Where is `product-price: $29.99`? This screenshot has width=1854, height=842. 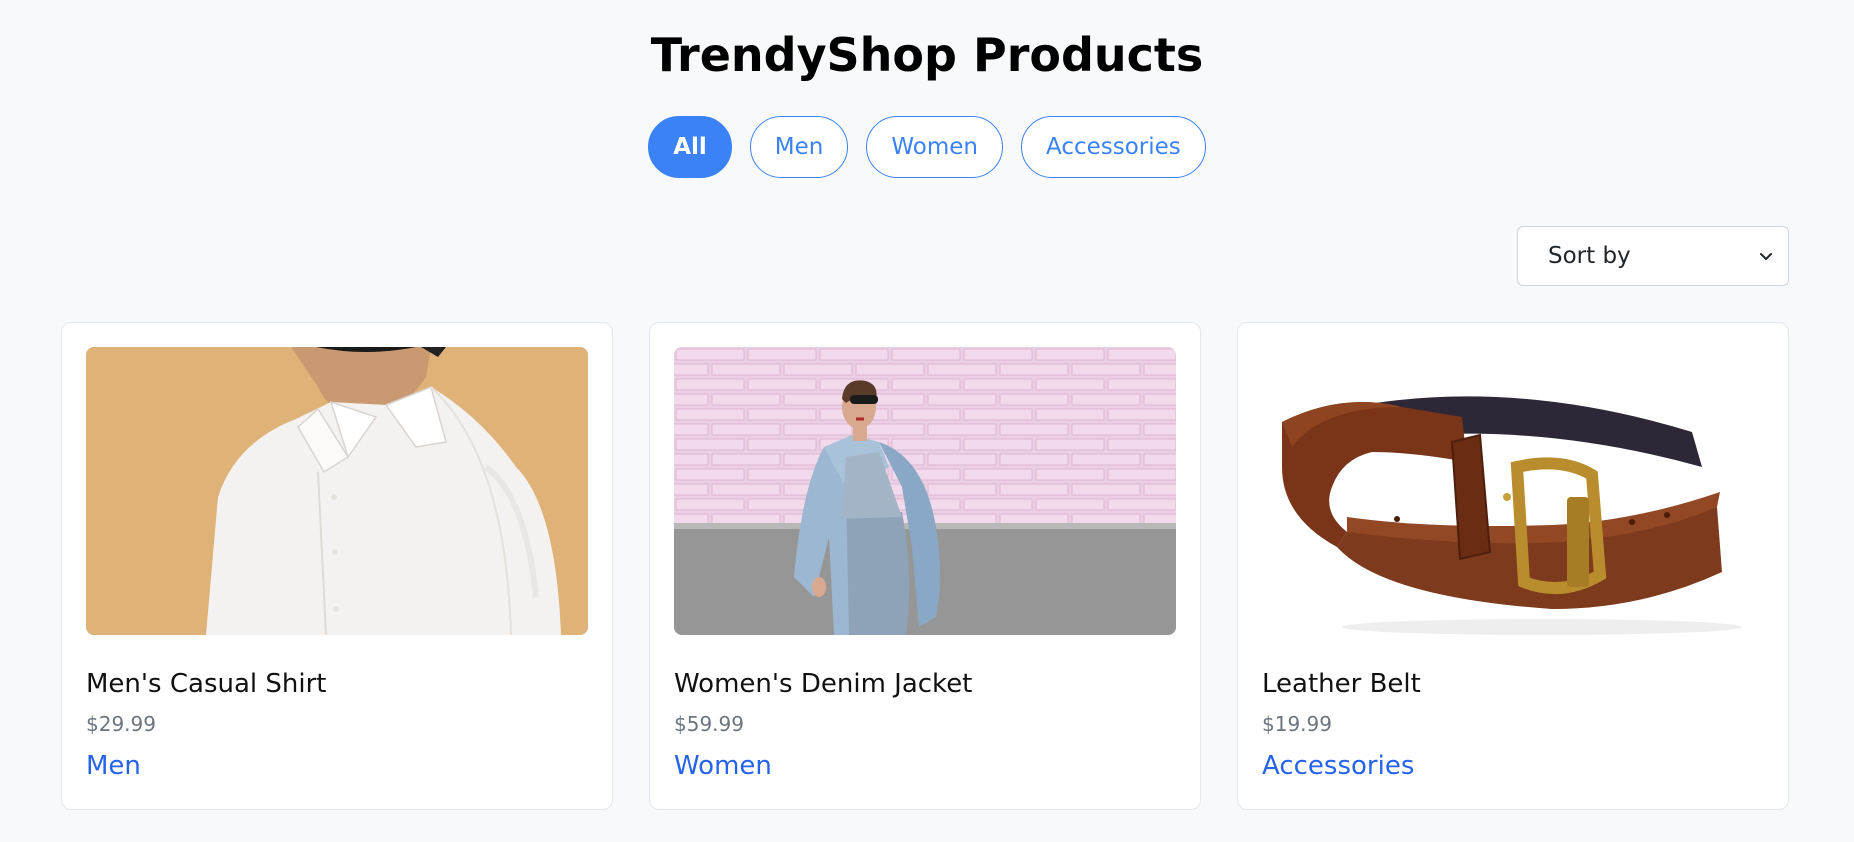
product-price: $29.99 is located at coordinates (121, 724).